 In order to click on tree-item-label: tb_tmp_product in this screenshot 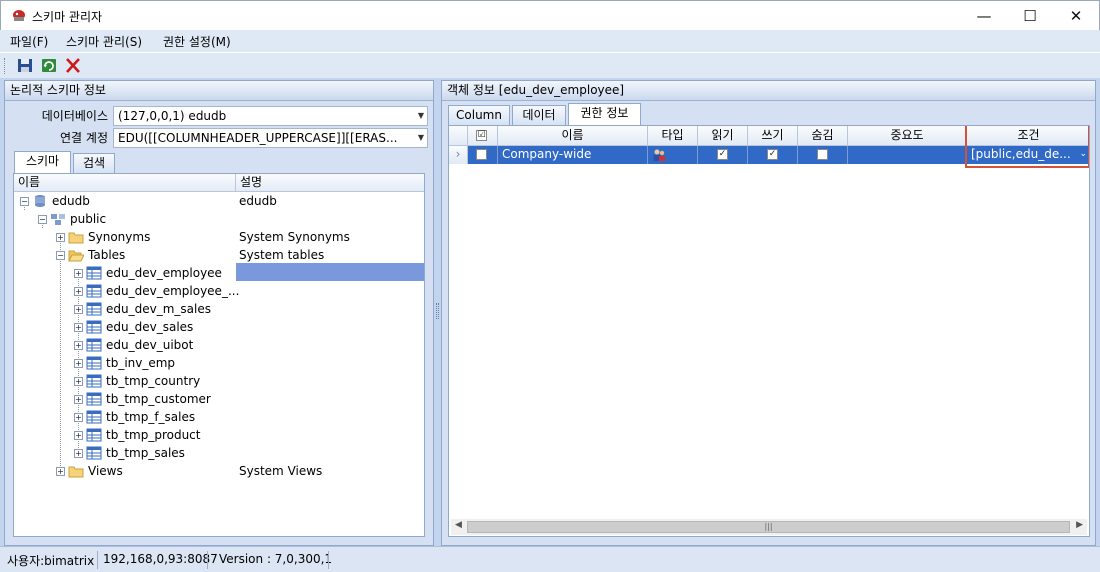, I will do `click(153, 435)`.